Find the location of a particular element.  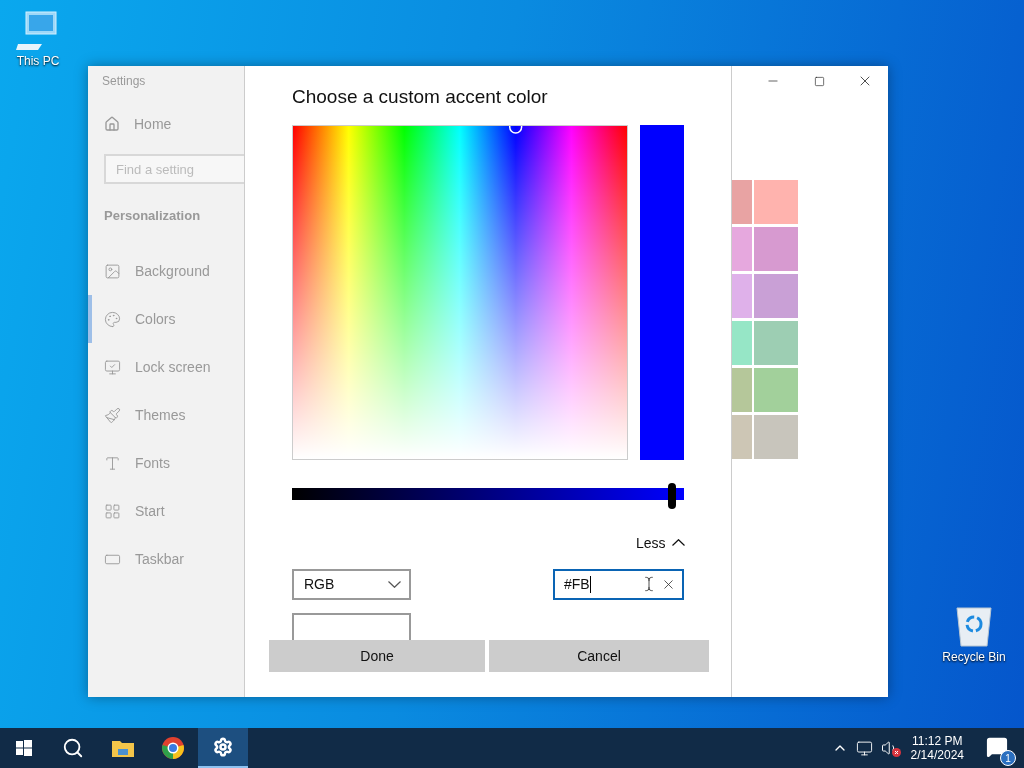

type-icon is located at coordinates (112, 463).